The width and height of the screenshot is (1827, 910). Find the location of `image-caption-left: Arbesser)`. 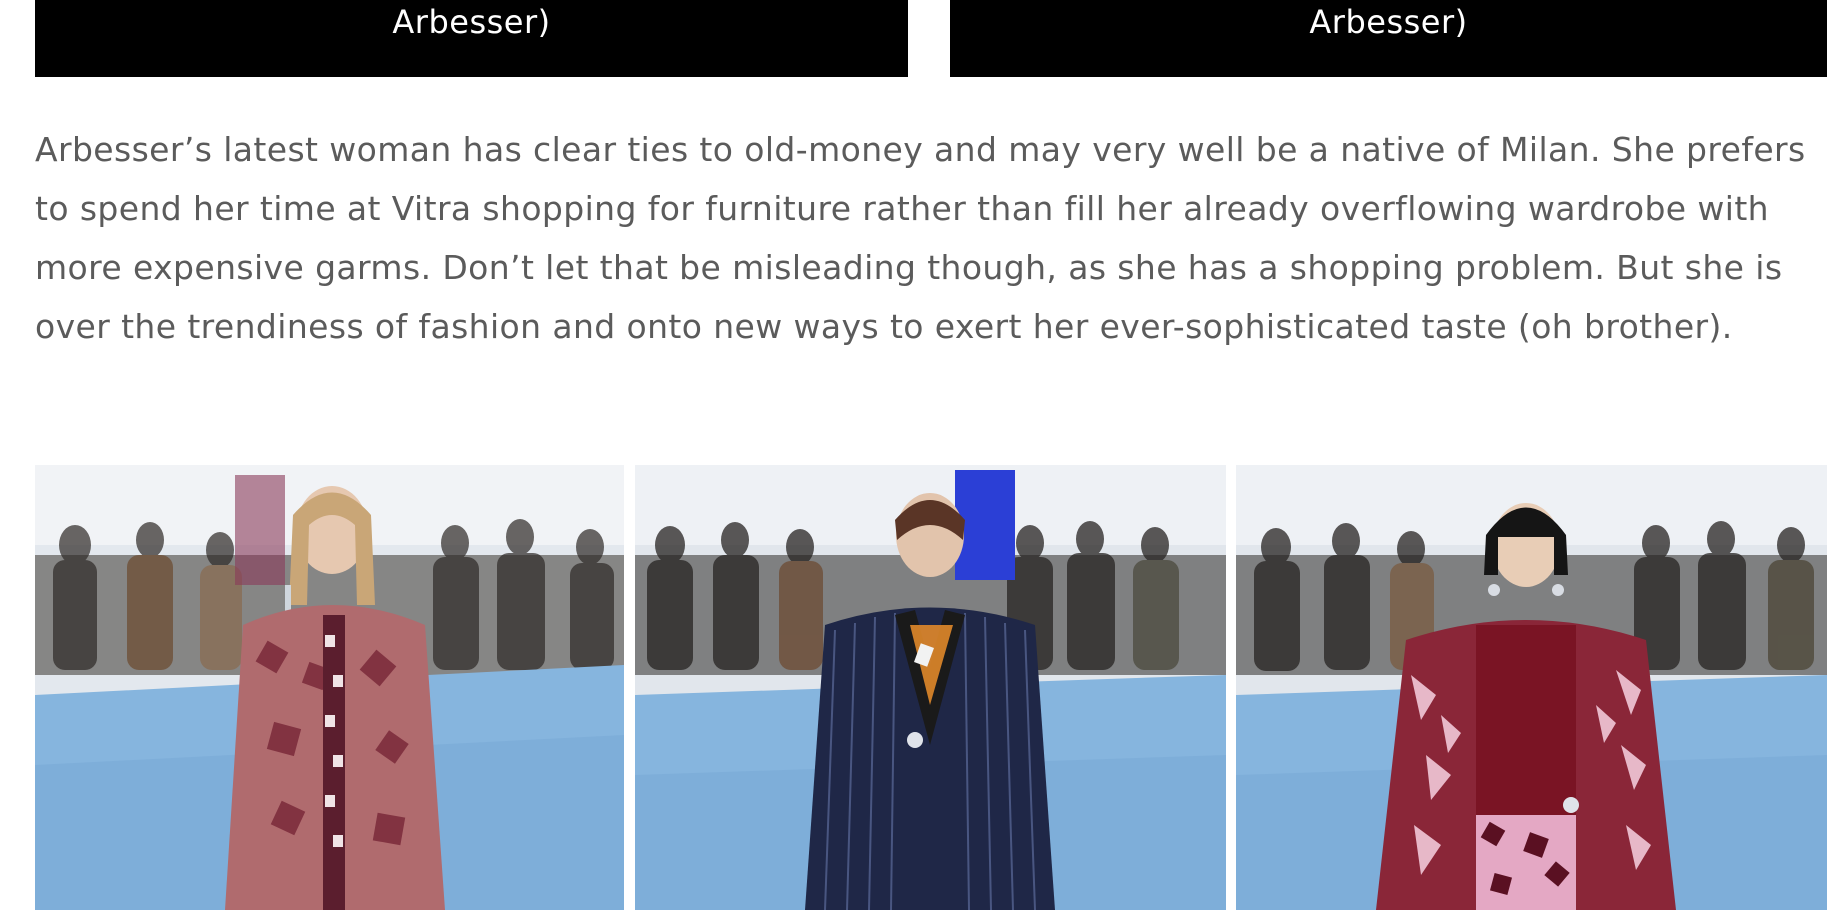

image-caption-left: Arbesser) is located at coordinates (471, 38).